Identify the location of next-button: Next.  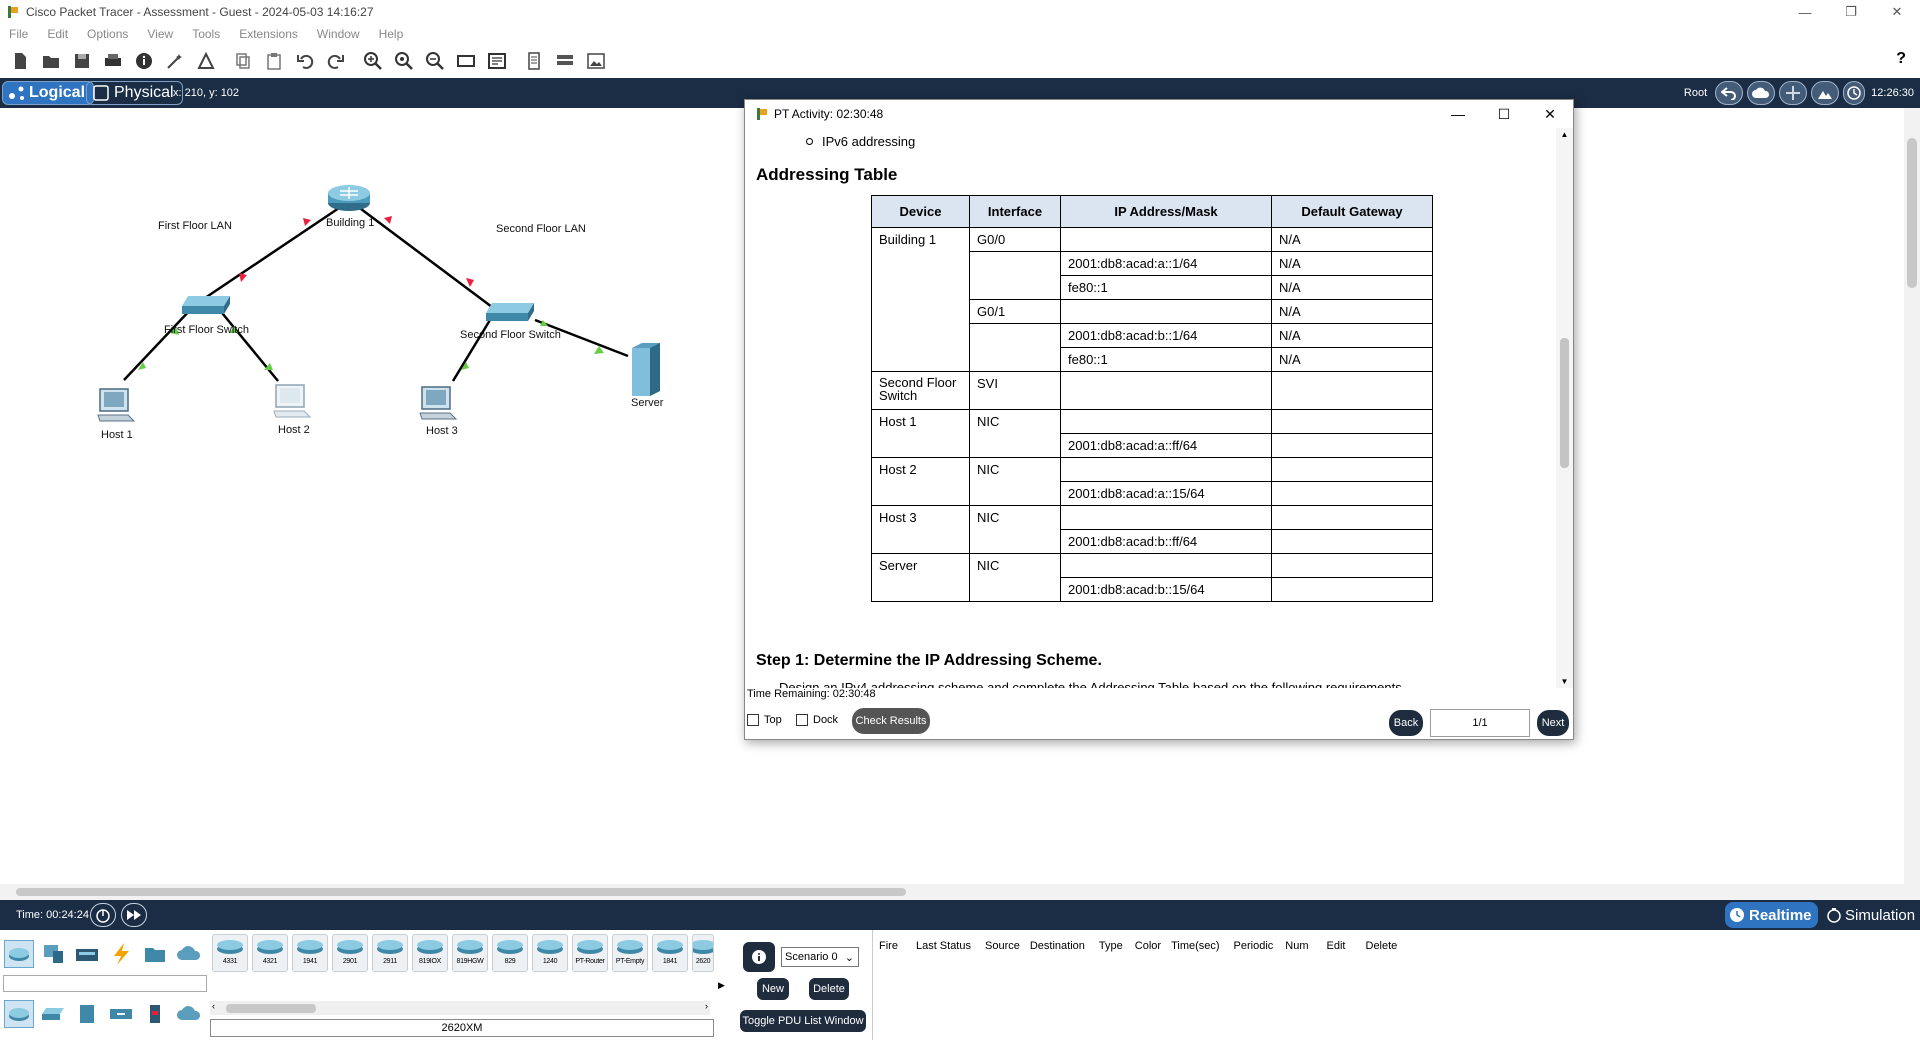
(1553, 723).